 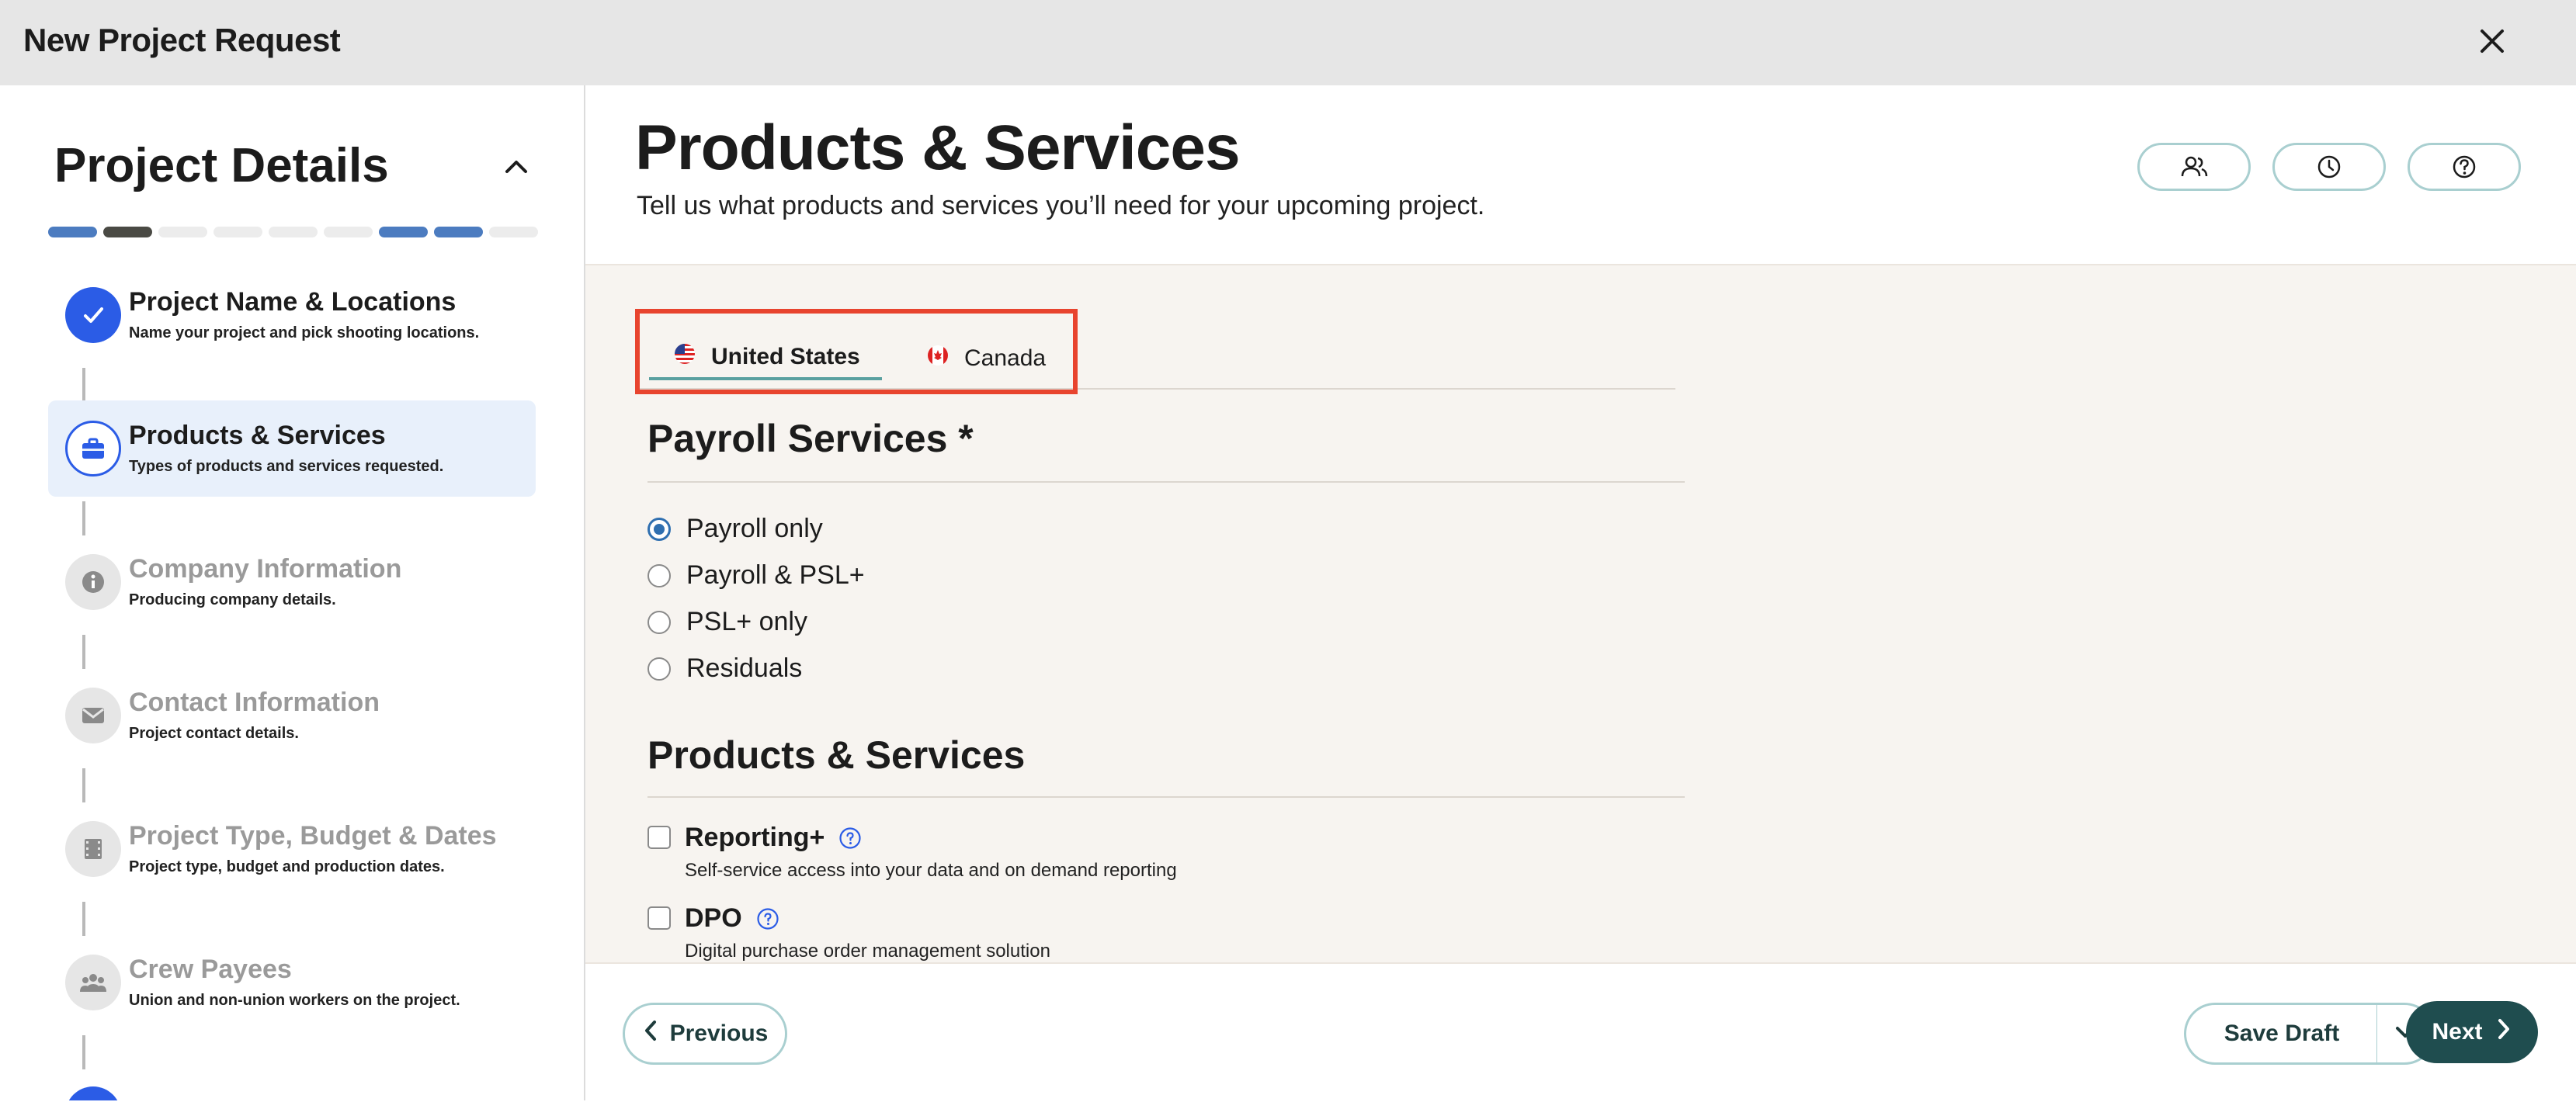 What do you see at coordinates (93, 1093) in the screenshot?
I see `step-next-circle` at bounding box center [93, 1093].